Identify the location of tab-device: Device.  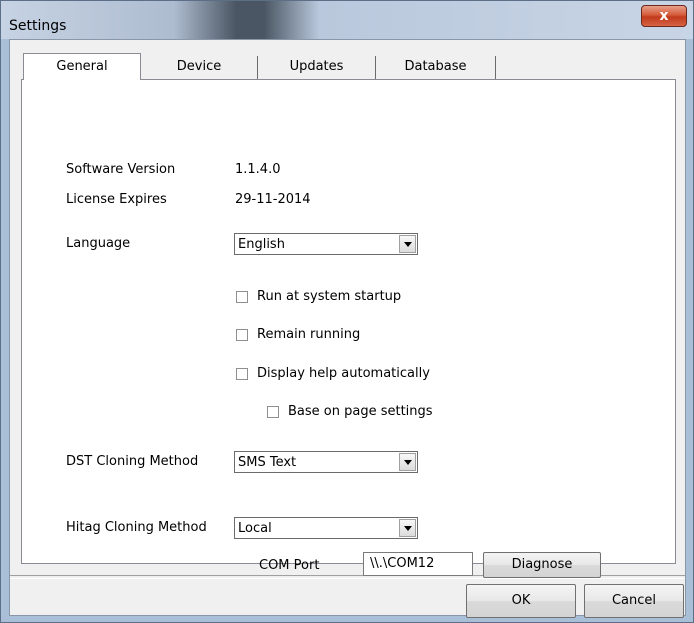
(199, 68).